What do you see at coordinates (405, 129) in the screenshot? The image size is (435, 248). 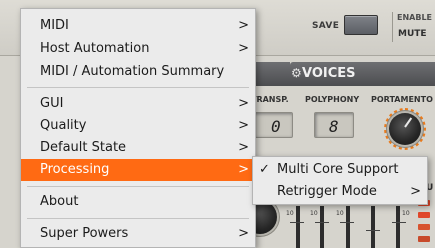 I see `portamento-knob` at bounding box center [405, 129].